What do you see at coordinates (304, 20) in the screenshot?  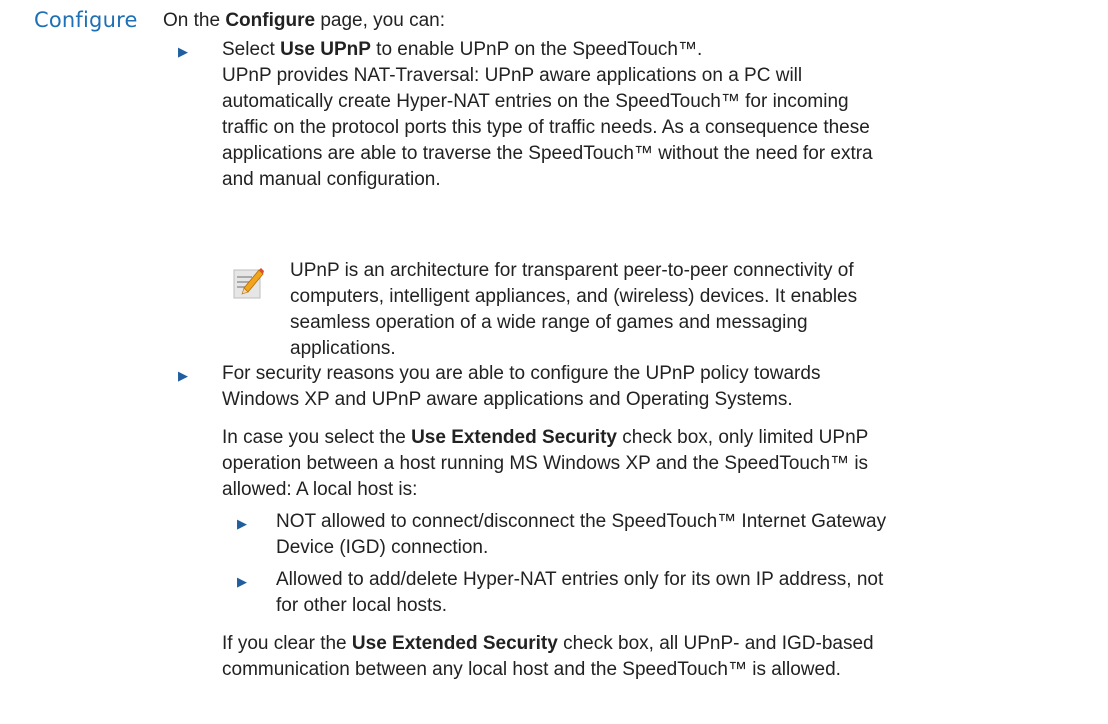 I see `intro-text: On the Configure page, you can:` at bounding box center [304, 20].